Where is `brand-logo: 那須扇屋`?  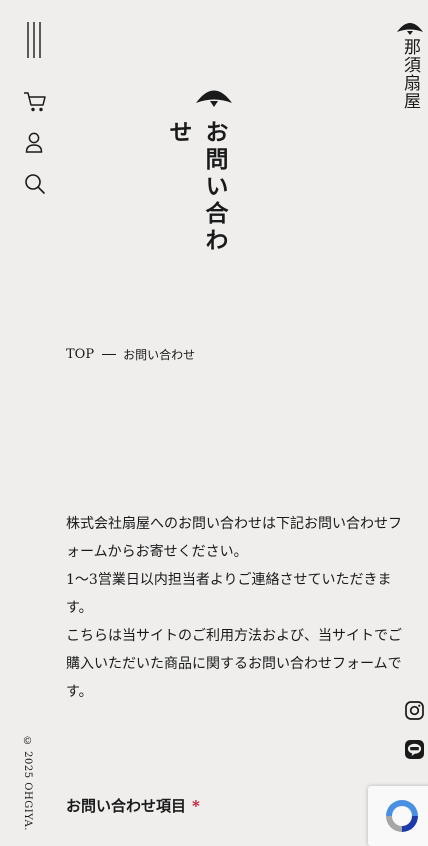
brand-logo: 那須扇屋 is located at coordinates (410, 81).